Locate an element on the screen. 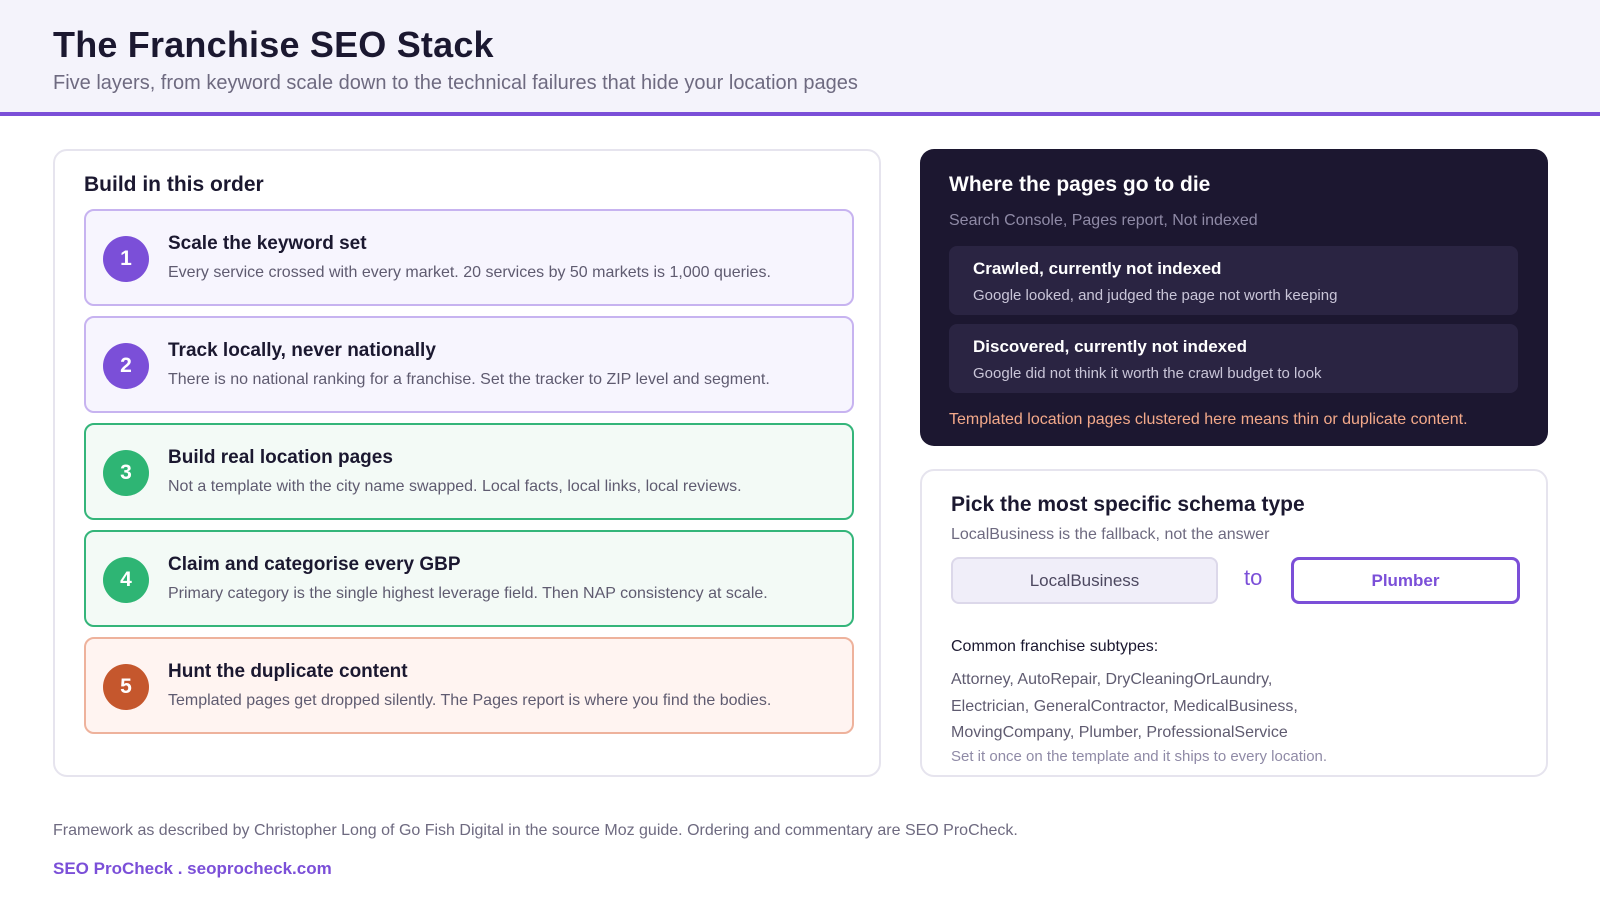 The height and width of the screenshot is (900, 1600). status-card-title: Discovered, currently not indexed is located at coordinates (1110, 346).